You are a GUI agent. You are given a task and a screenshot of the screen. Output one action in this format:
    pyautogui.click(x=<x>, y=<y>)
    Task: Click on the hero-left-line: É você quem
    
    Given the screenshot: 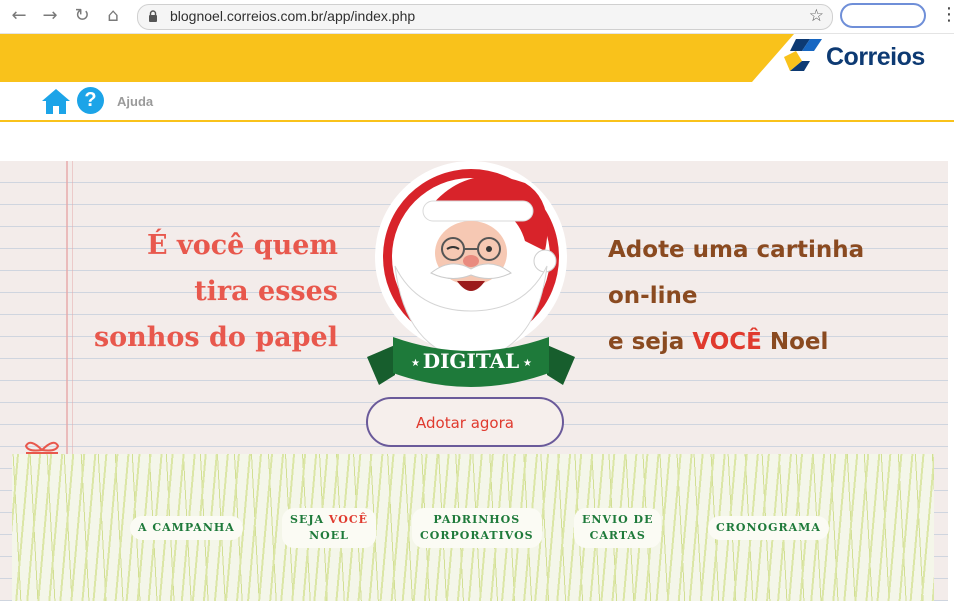 What is the action you would take?
    pyautogui.click(x=242, y=245)
    